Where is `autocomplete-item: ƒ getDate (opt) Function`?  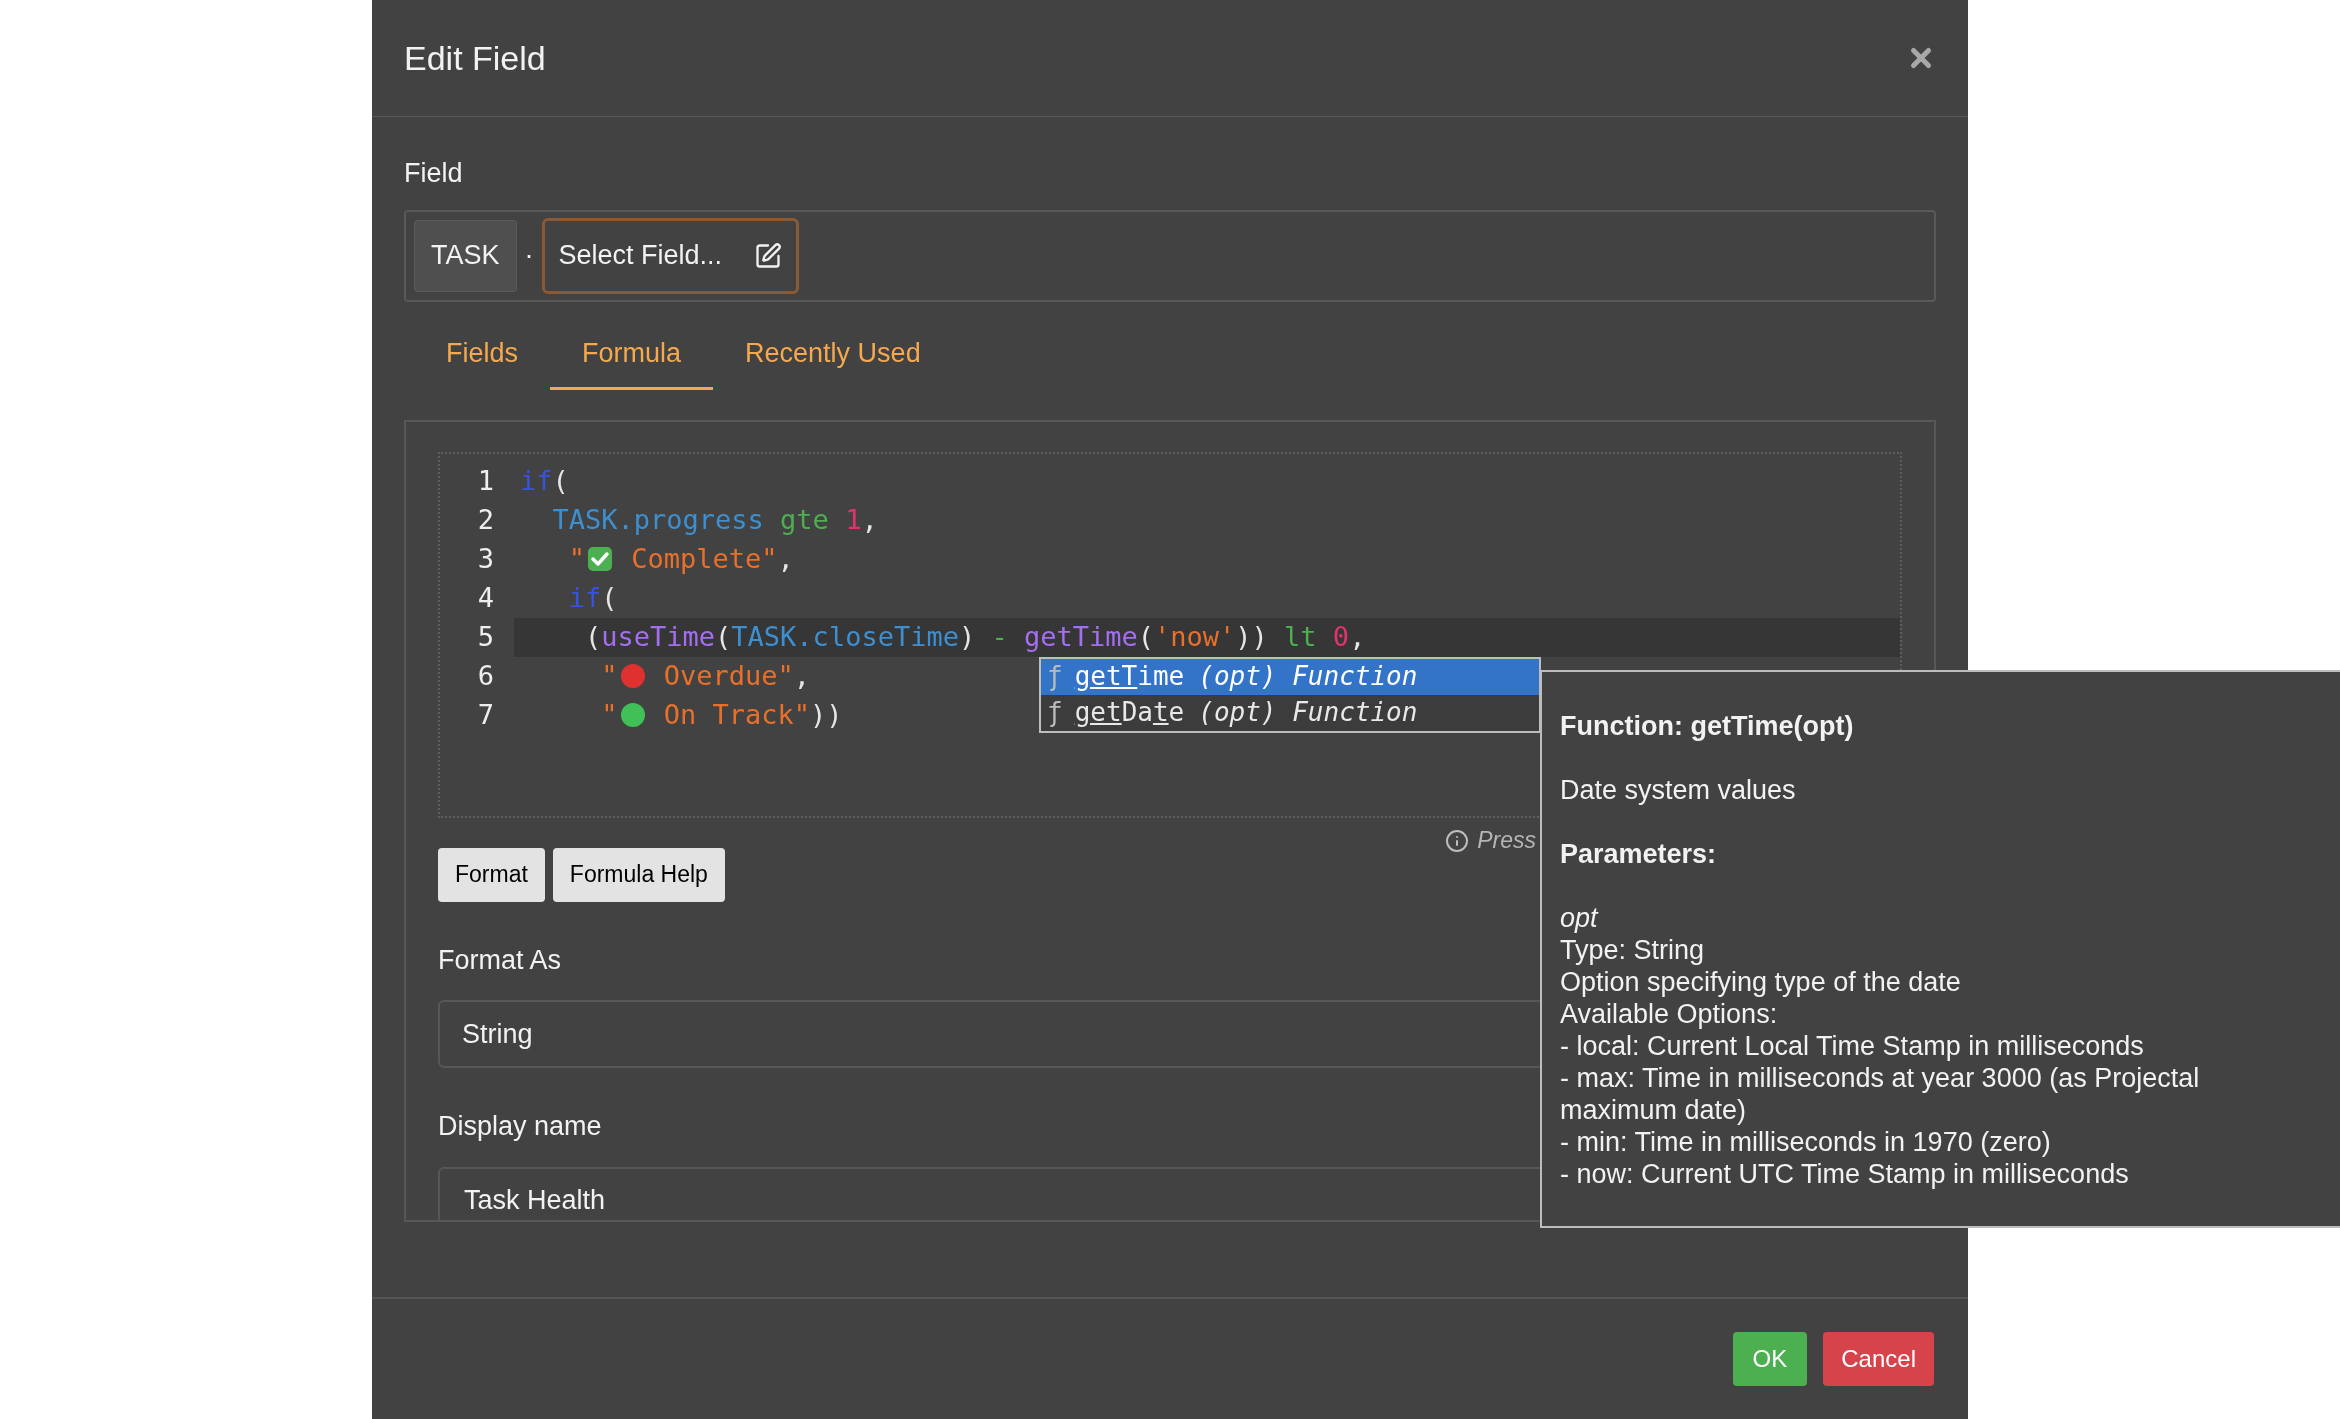 autocomplete-item: ƒ getDate (opt) Function is located at coordinates (1290, 712).